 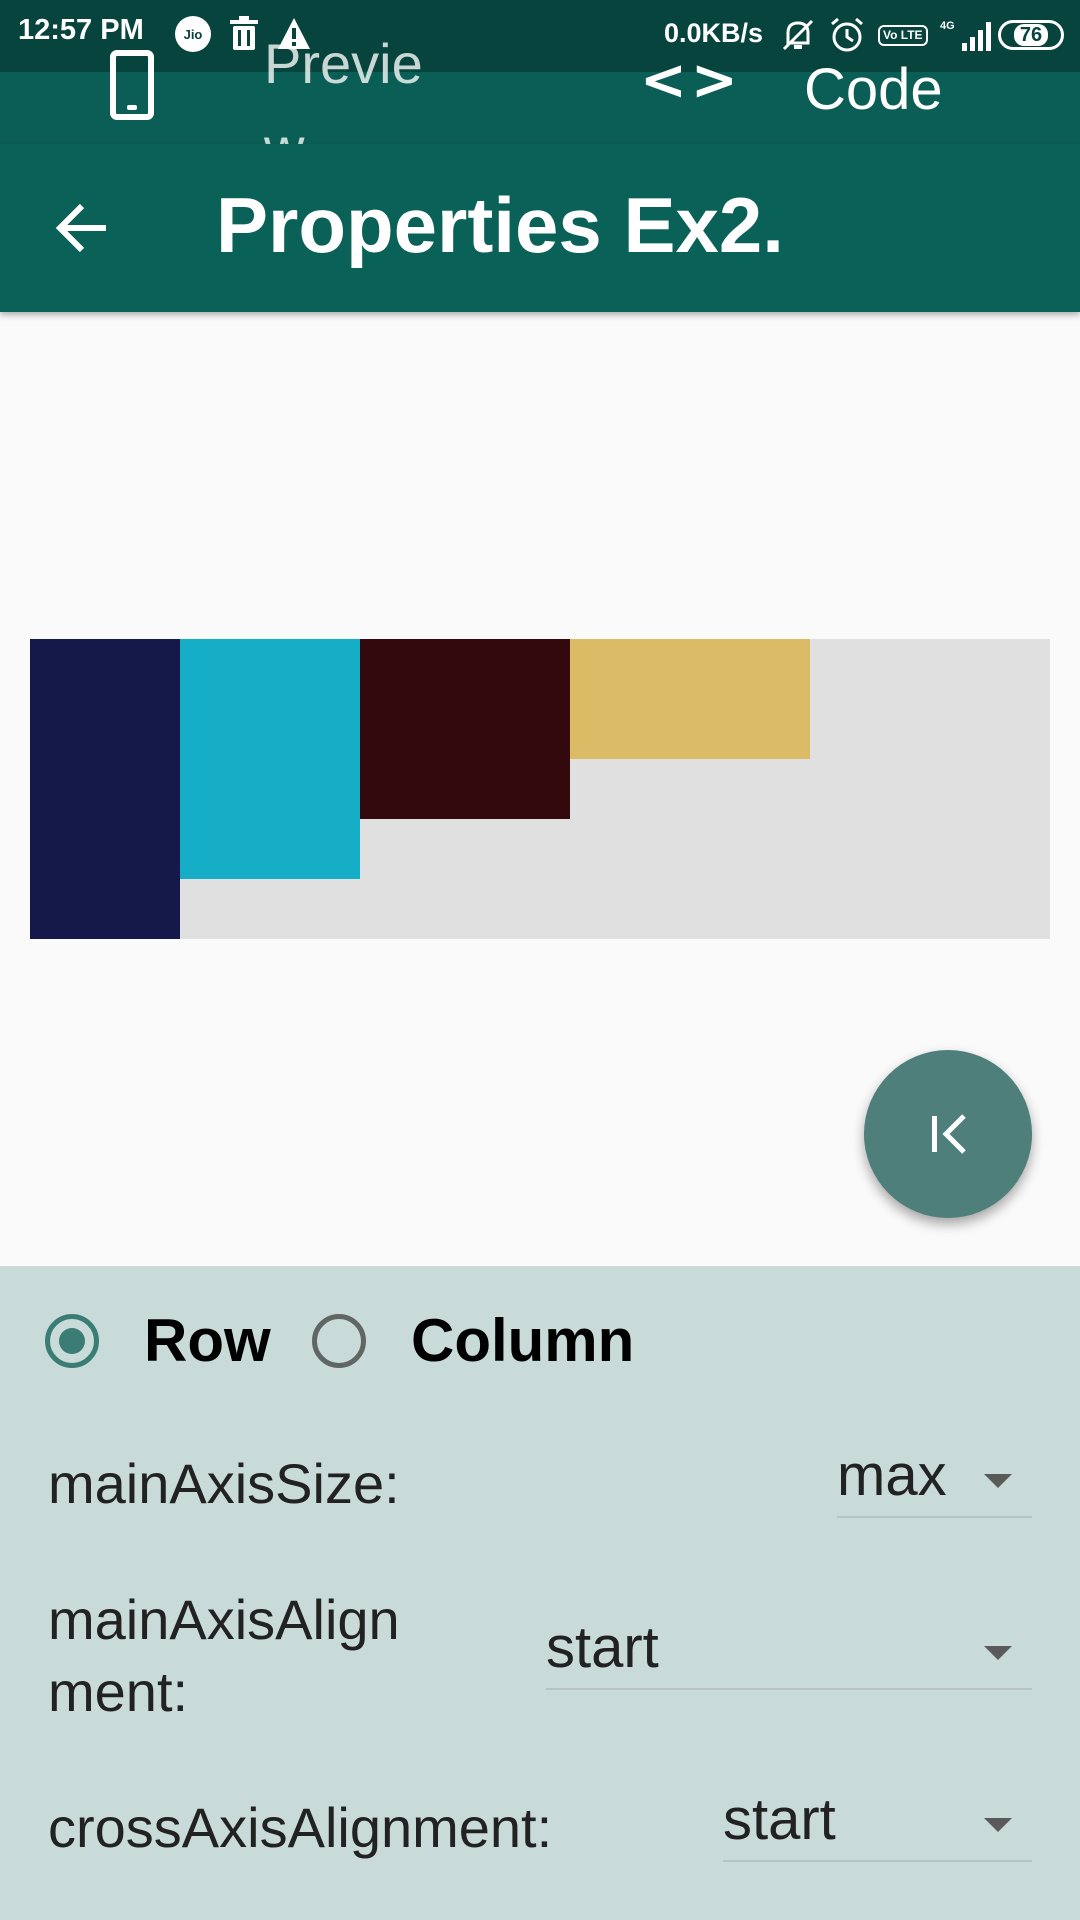 What do you see at coordinates (714, 33) in the screenshot?
I see `network-speed: 0.0KB/s` at bounding box center [714, 33].